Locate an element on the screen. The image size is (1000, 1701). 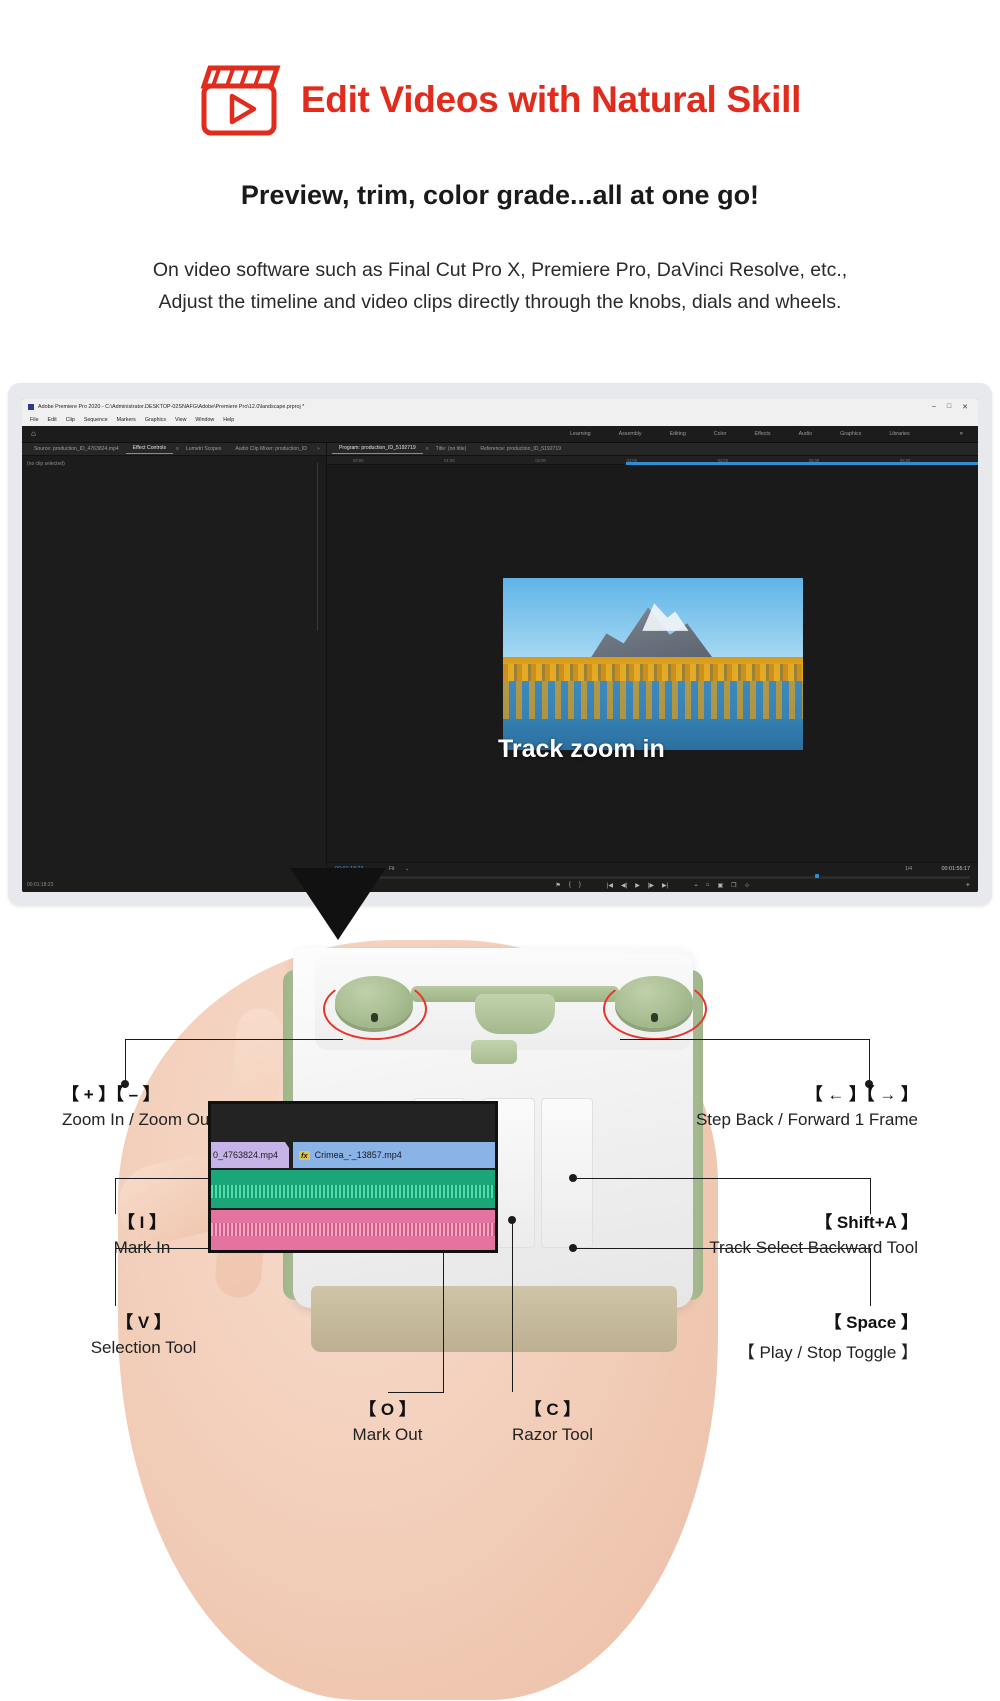
chevron-down-icon: ⌄ is located at coordinates (407, 869).